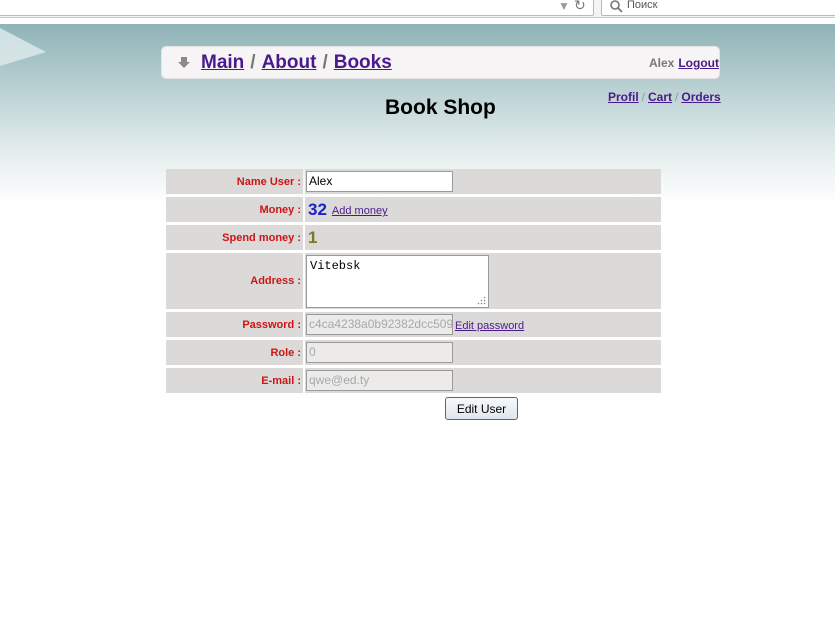 The height and width of the screenshot is (633, 835). I want to click on address-label: Address :, so click(234, 281).